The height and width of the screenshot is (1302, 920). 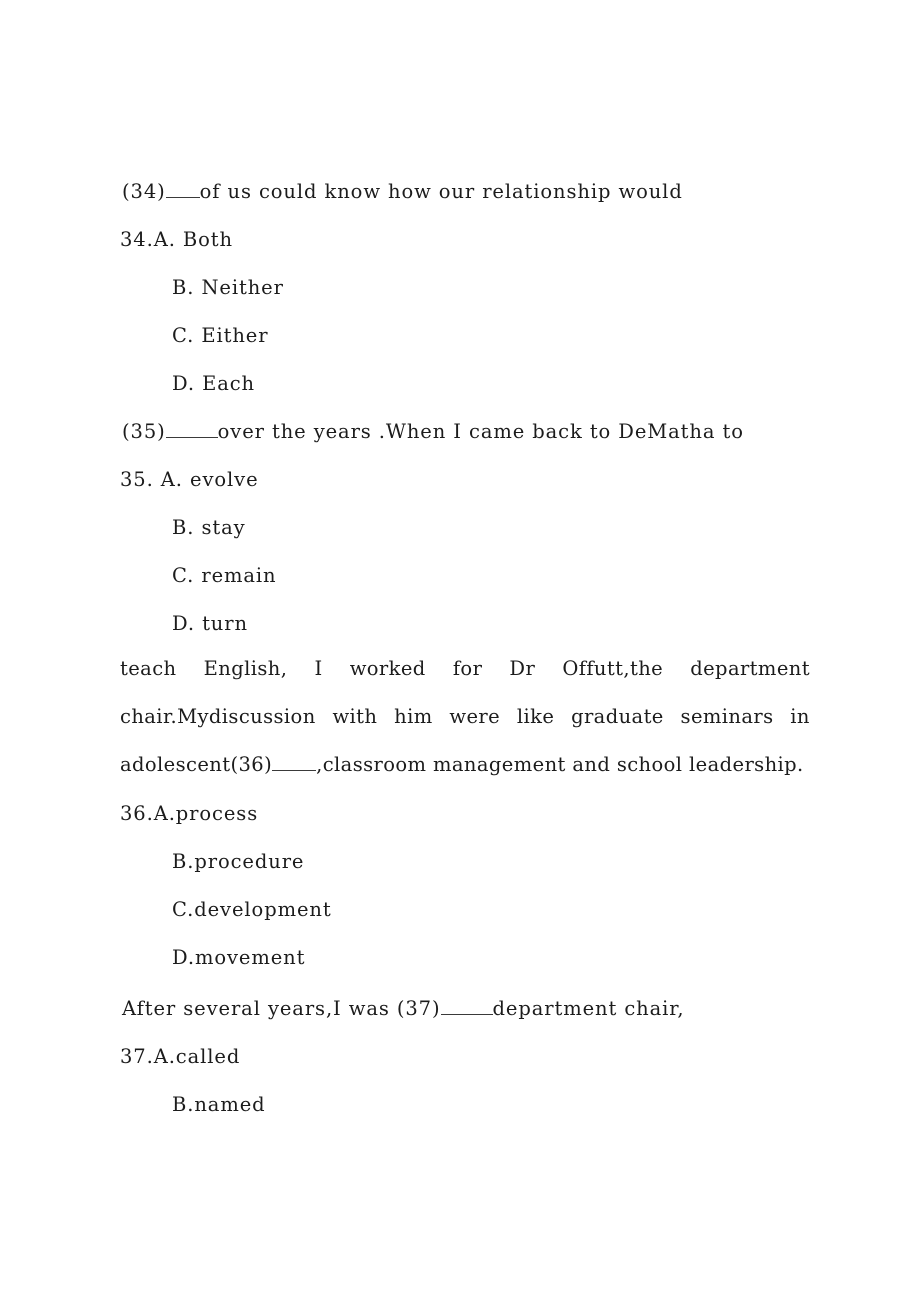 I want to click on question-34-option-c: C. Either, so click(x=465, y=336).